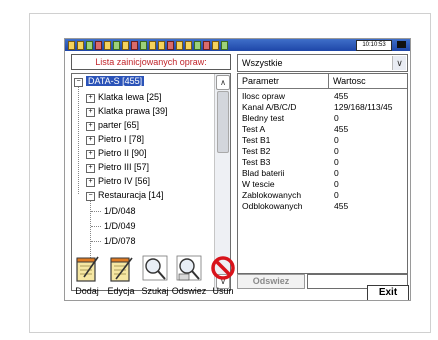 Image resolution: width=438 pixels, height=340 pixels. What do you see at coordinates (121, 269) in the screenshot?
I see `notepad-edit-icon` at bounding box center [121, 269].